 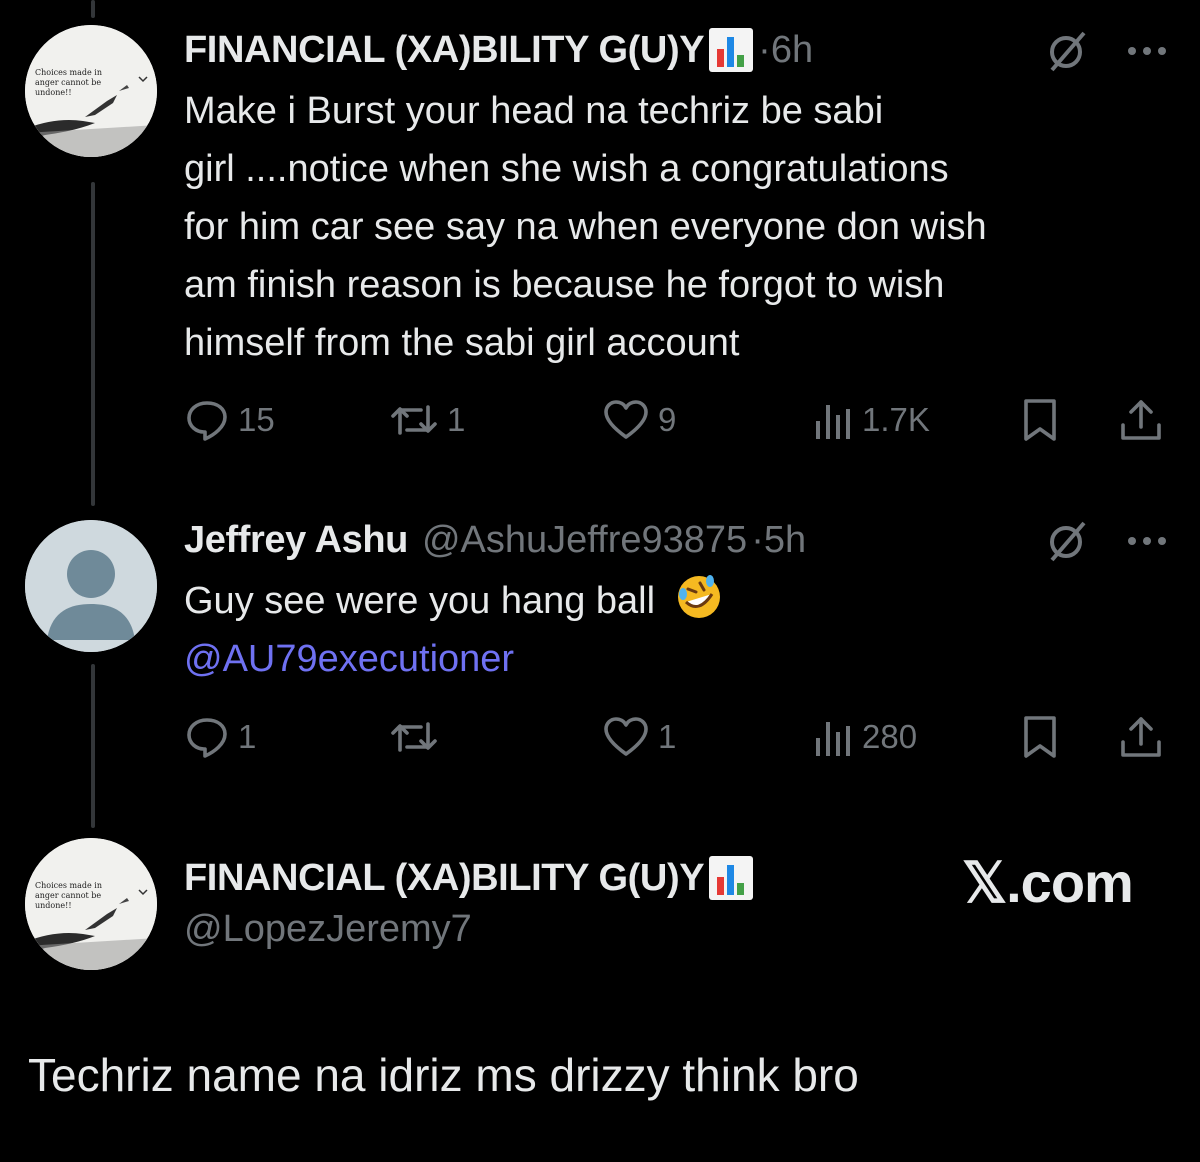 I want to click on tweet-2-actions: 1 1 280, so click(x=679, y=737).